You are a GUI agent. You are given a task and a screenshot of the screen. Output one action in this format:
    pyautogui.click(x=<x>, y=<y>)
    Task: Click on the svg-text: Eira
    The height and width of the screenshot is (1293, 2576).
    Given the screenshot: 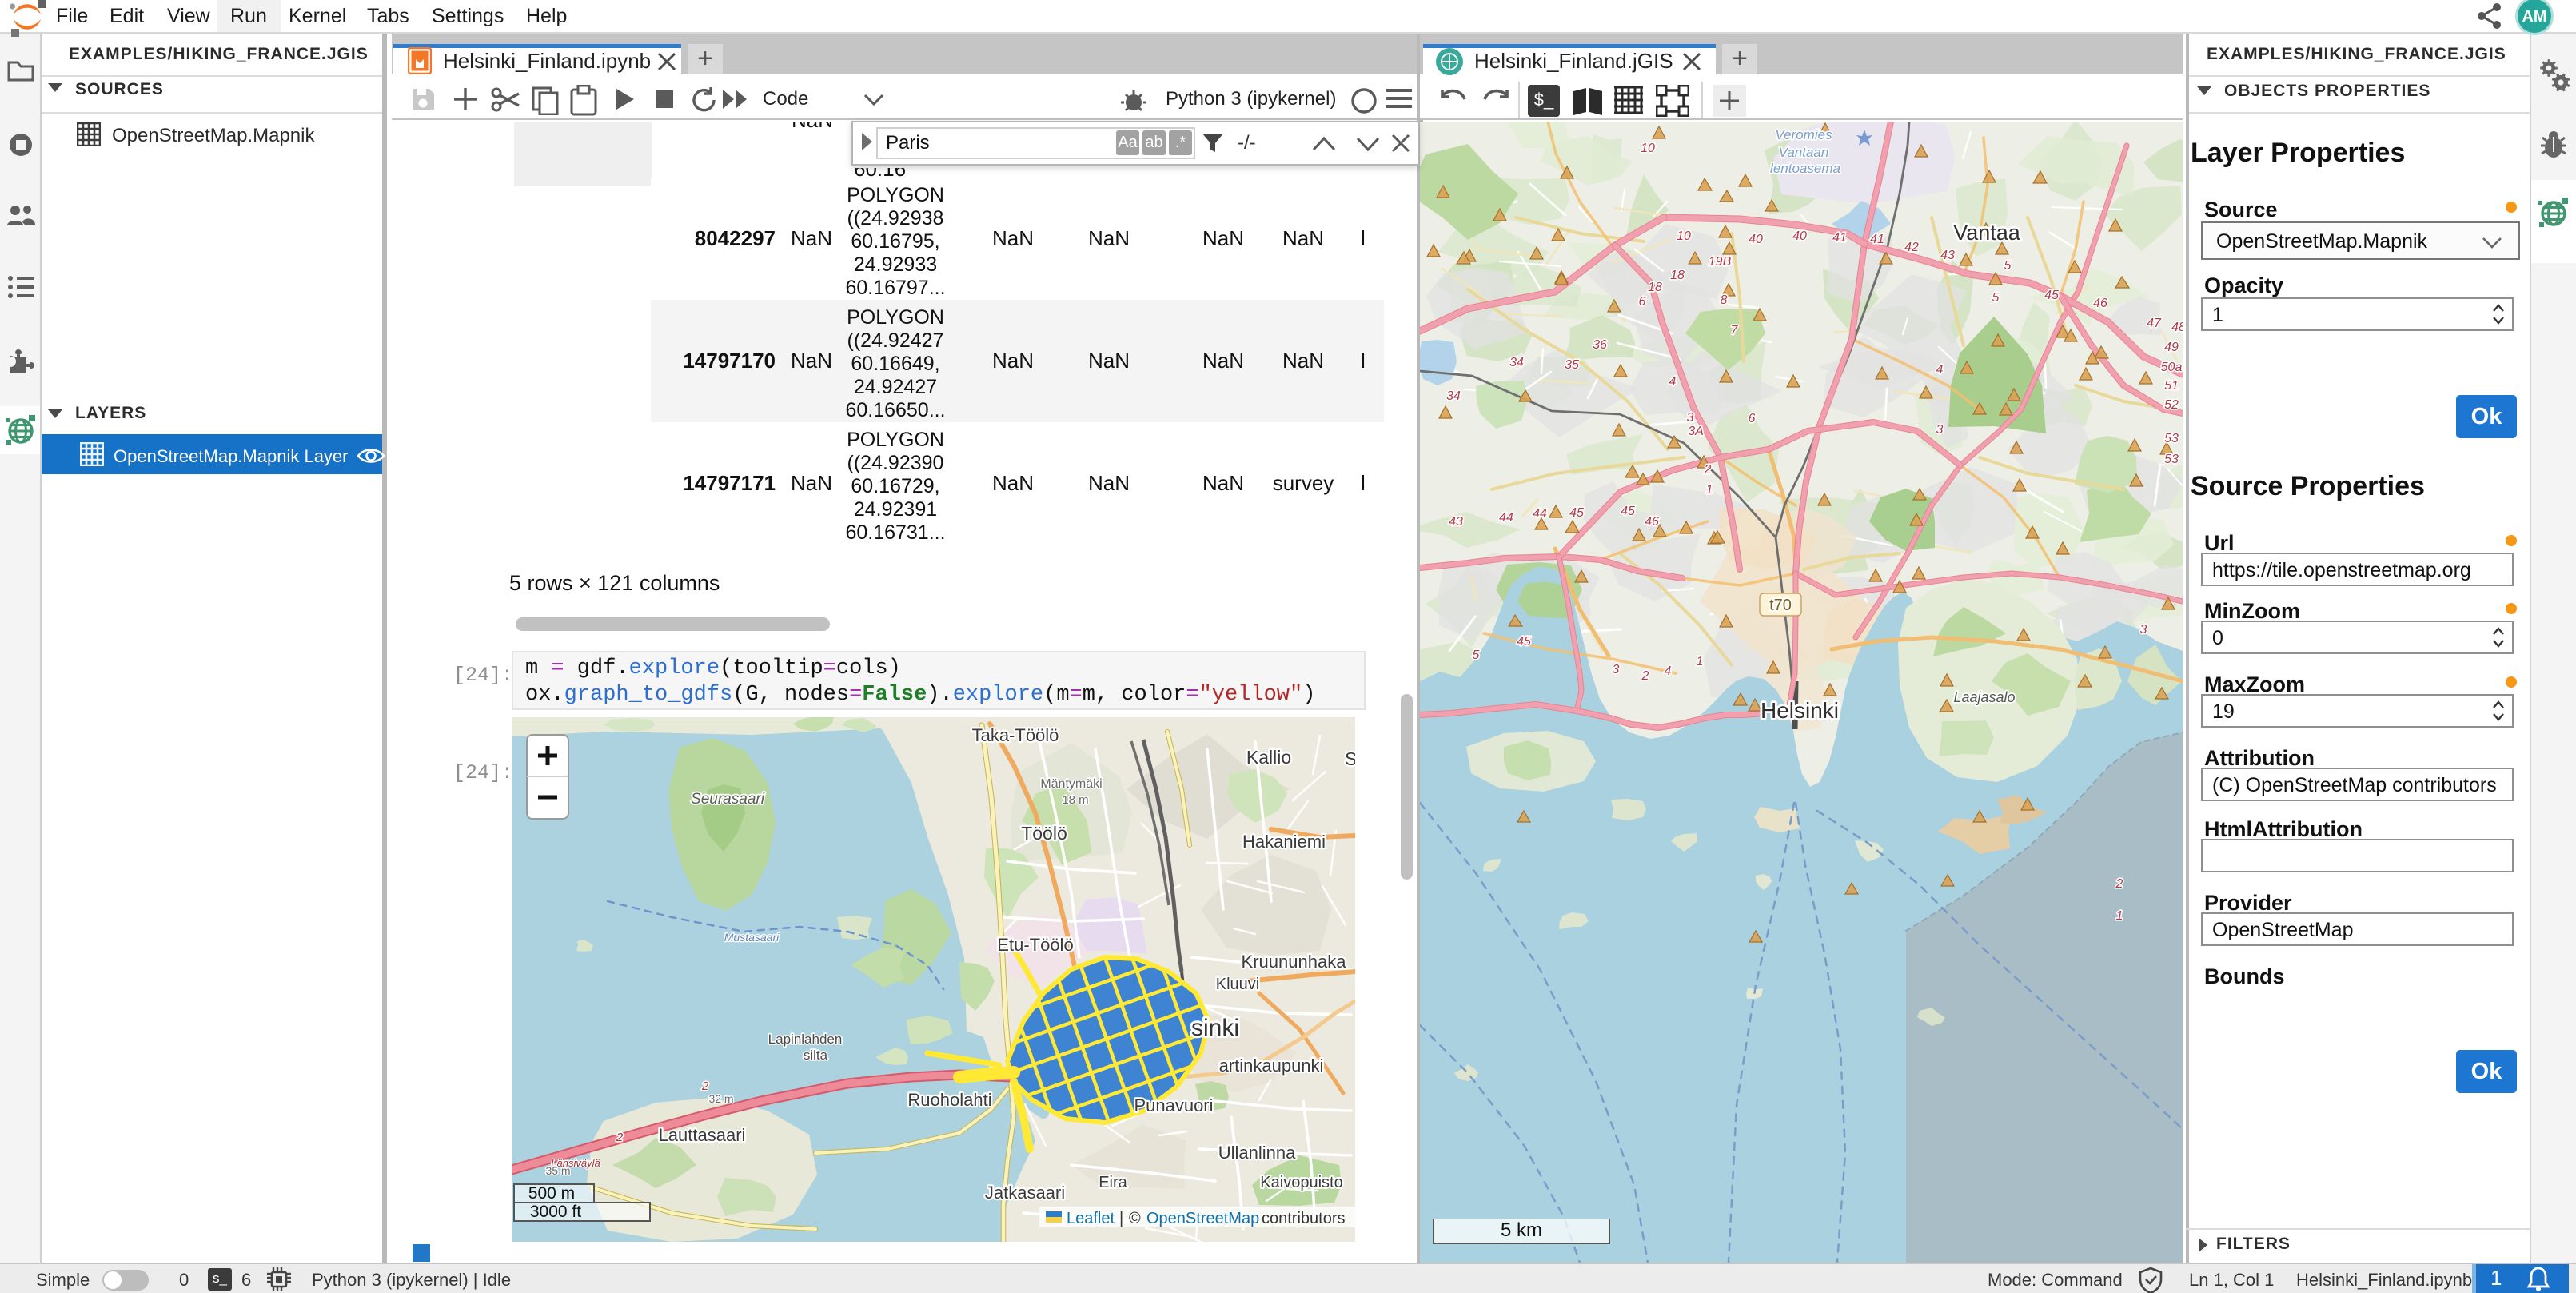 What is the action you would take?
    pyautogui.click(x=1113, y=1182)
    